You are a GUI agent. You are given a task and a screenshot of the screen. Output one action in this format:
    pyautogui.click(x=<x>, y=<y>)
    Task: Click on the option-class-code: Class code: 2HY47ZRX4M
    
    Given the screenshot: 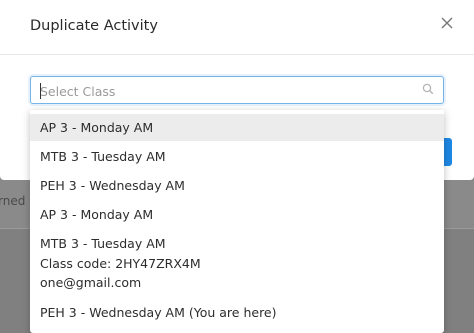 What is the action you would take?
    pyautogui.click(x=120, y=263)
    